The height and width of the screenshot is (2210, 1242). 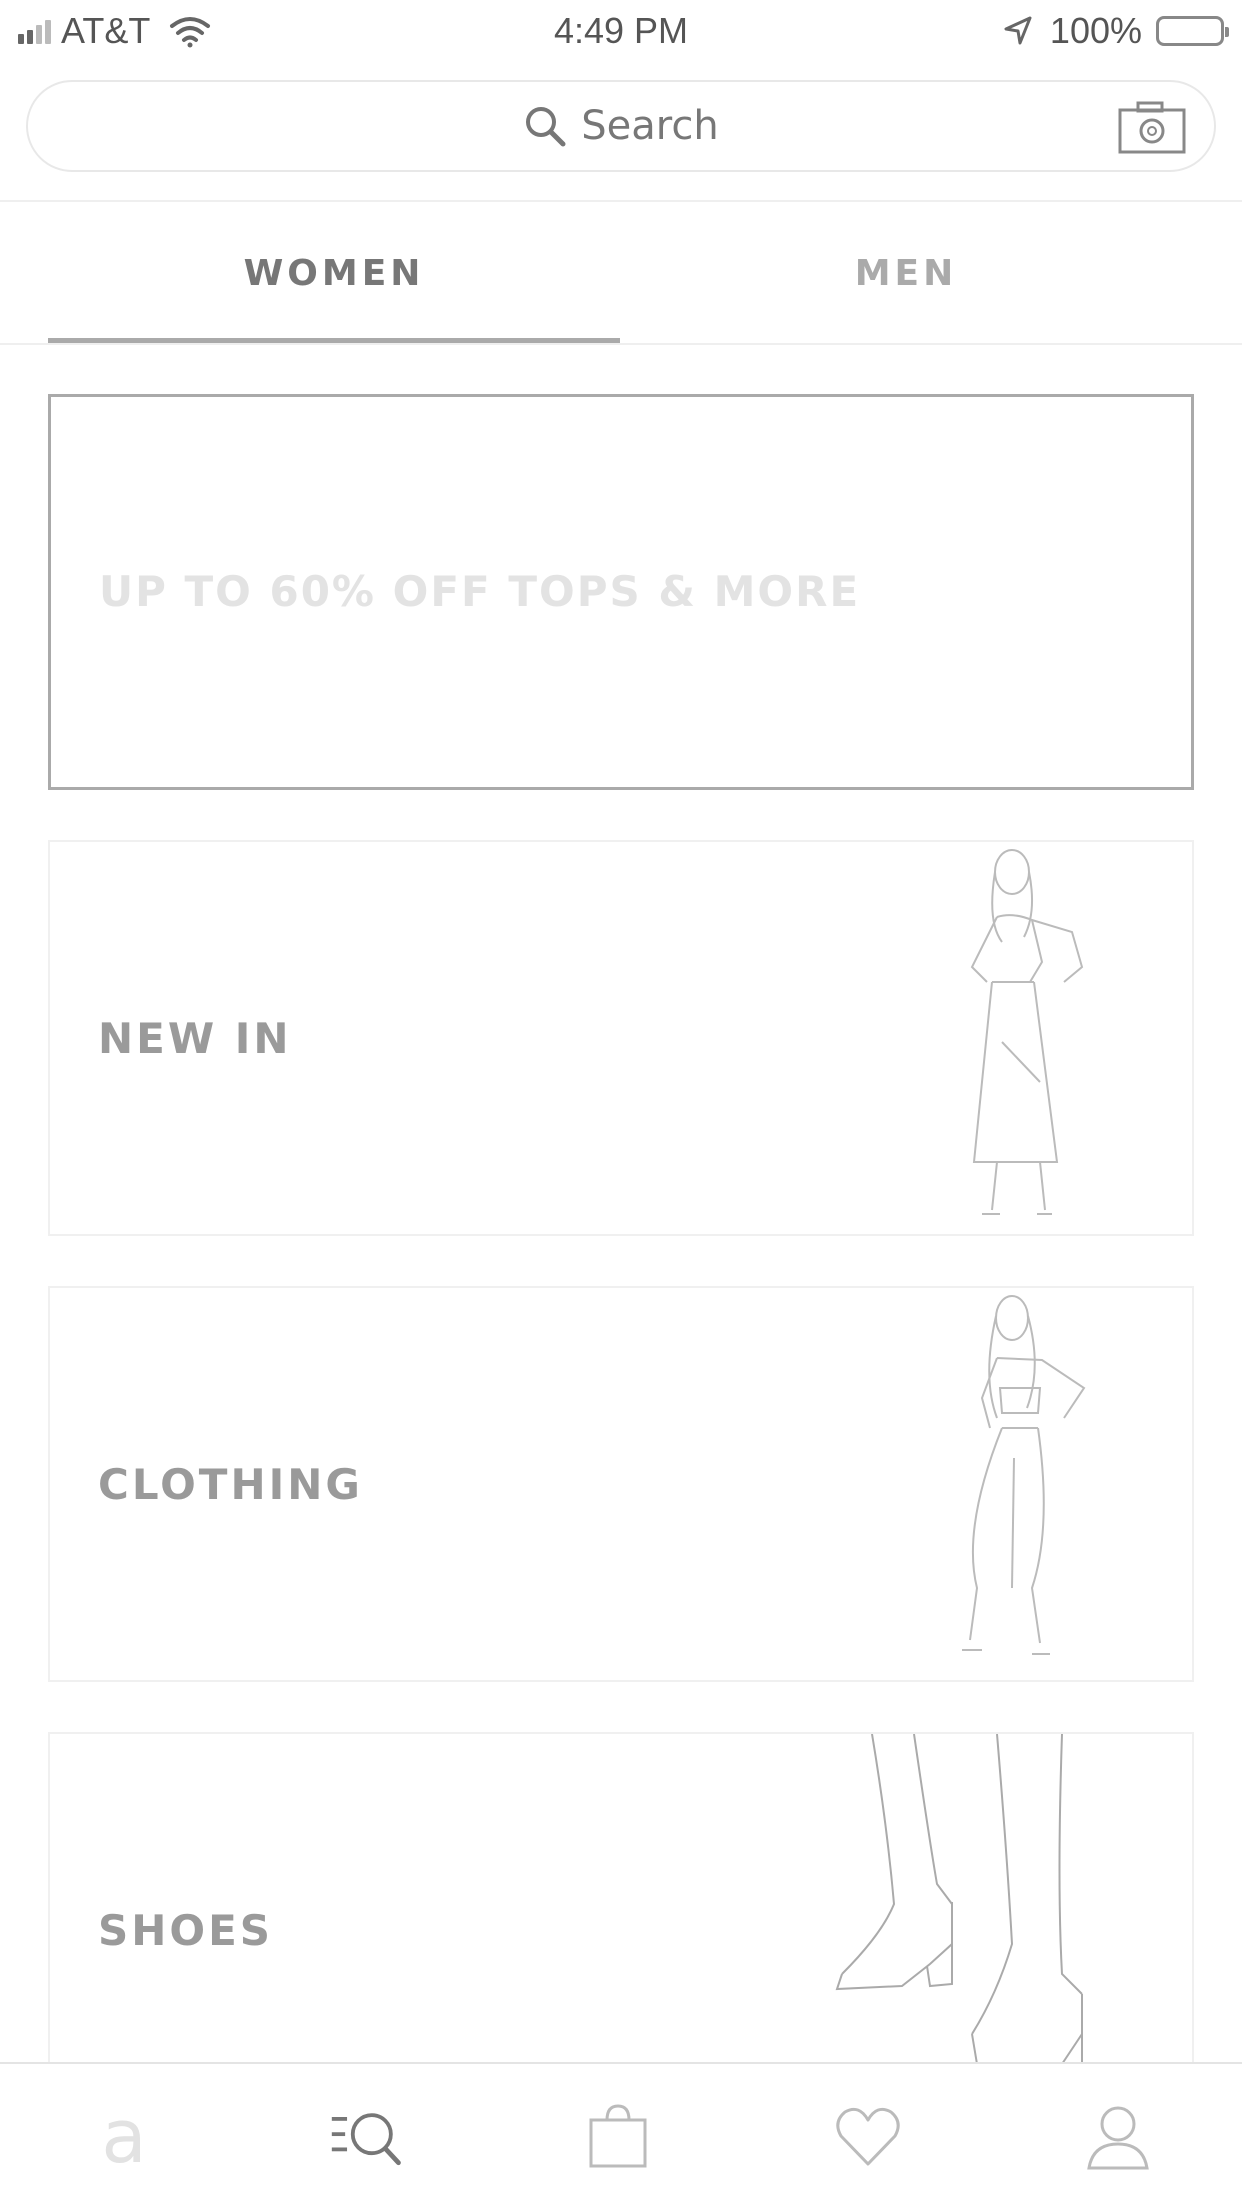 I want to click on a-logo-icon: a, so click(x=124, y=2137).